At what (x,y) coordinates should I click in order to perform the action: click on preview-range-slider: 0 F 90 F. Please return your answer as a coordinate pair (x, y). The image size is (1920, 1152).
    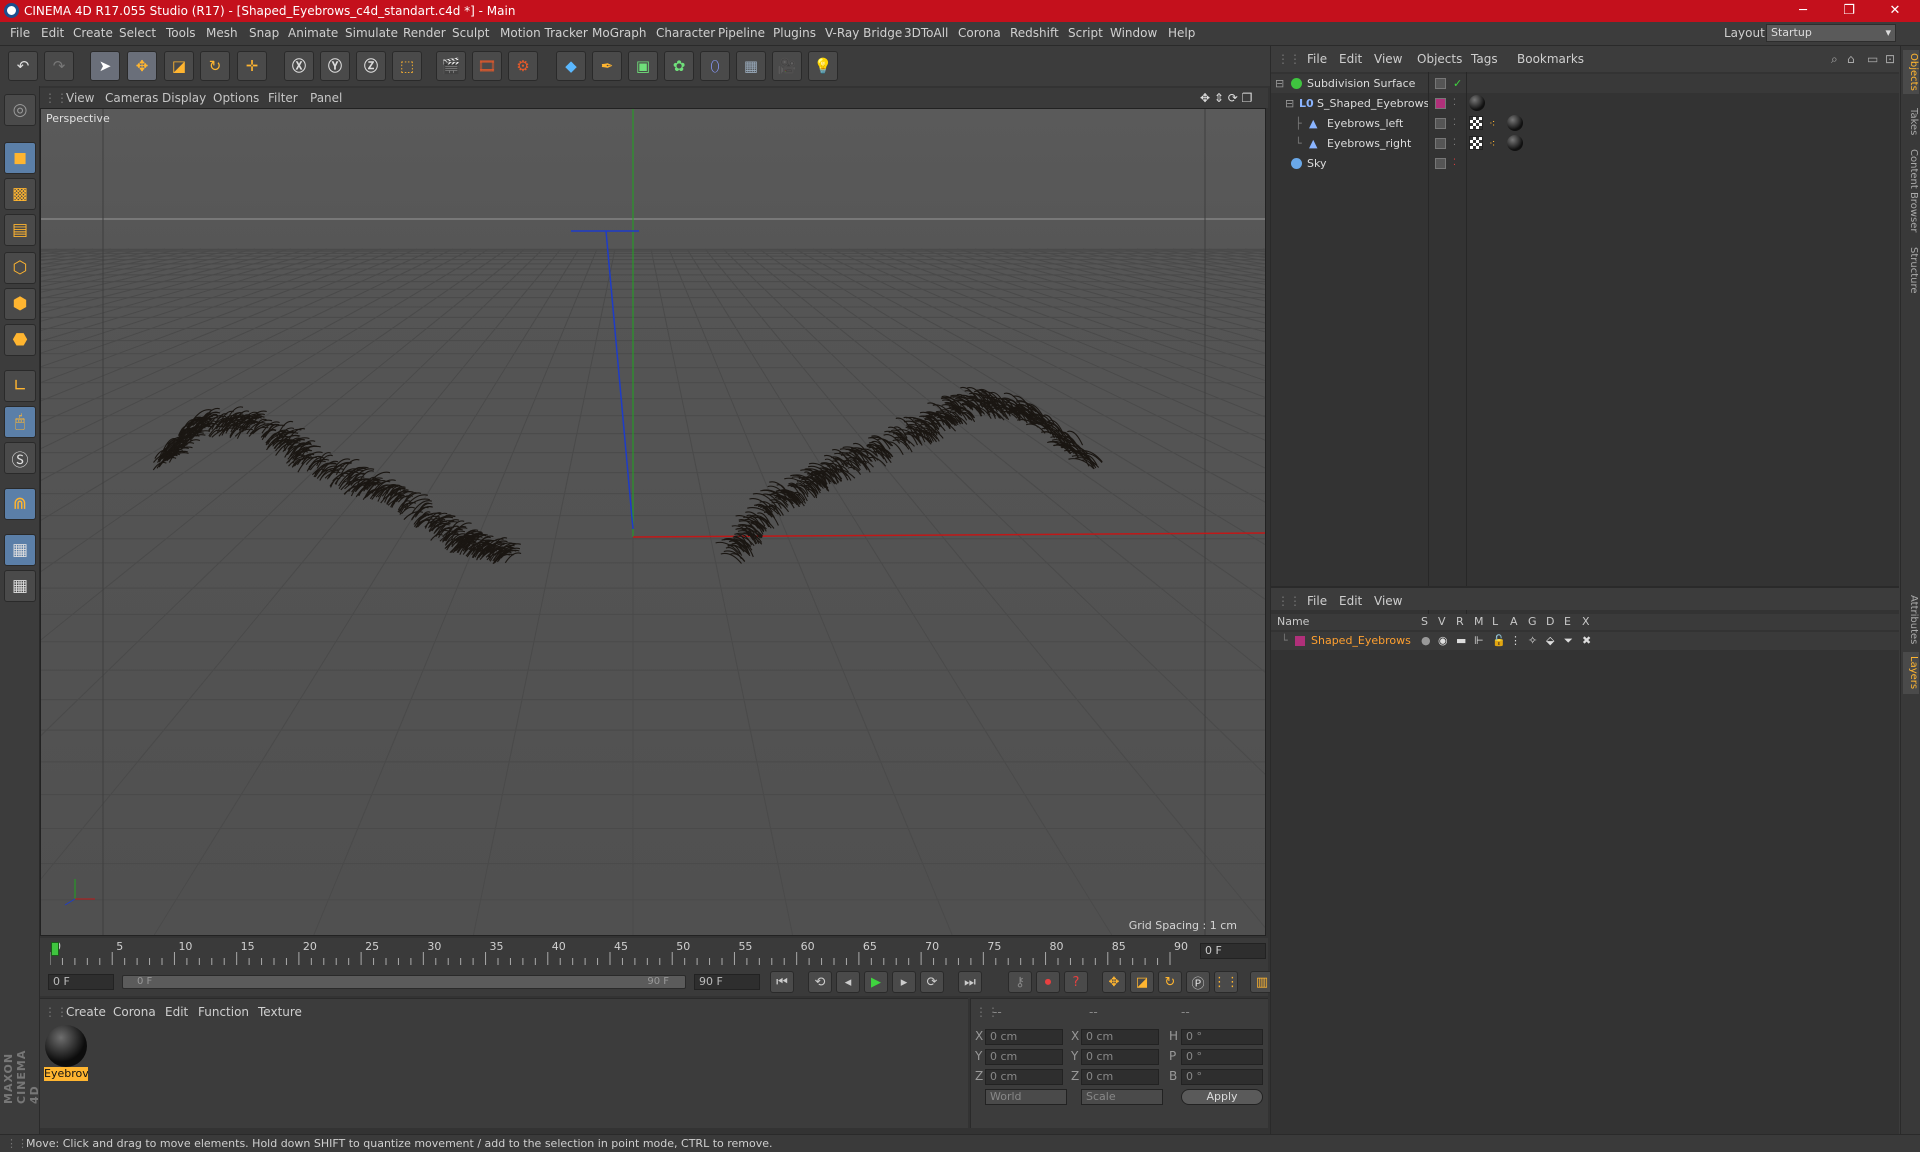
    Looking at the image, I should click on (404, 982).